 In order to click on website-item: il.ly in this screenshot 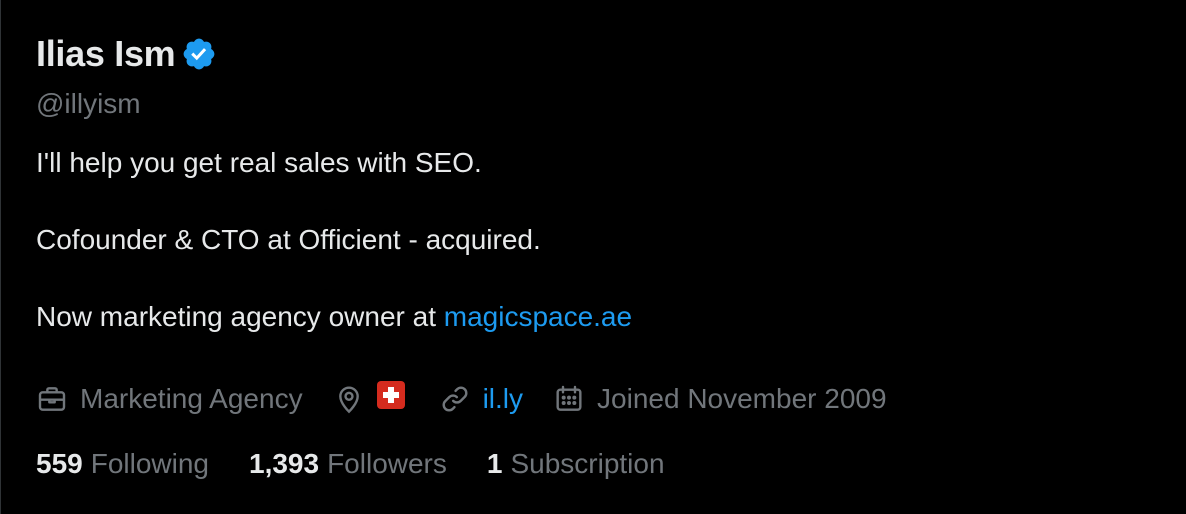, I will do `click(481, 399)`.